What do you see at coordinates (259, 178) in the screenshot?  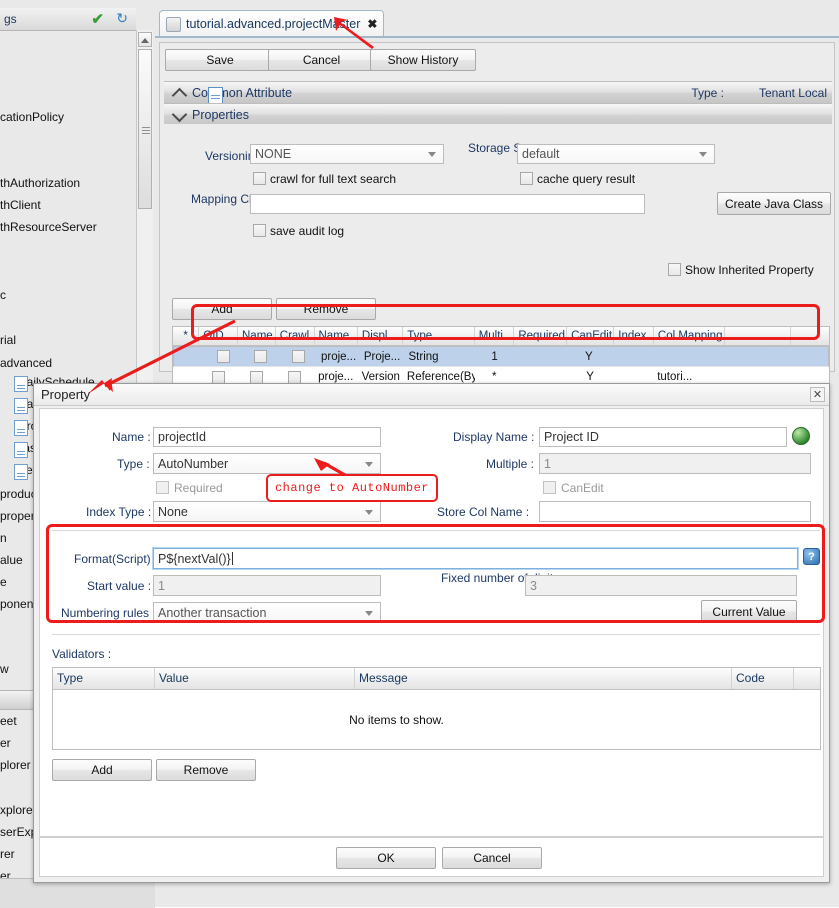 I see `crawl-full-text-checkbox` at bounding box center [259, 178].